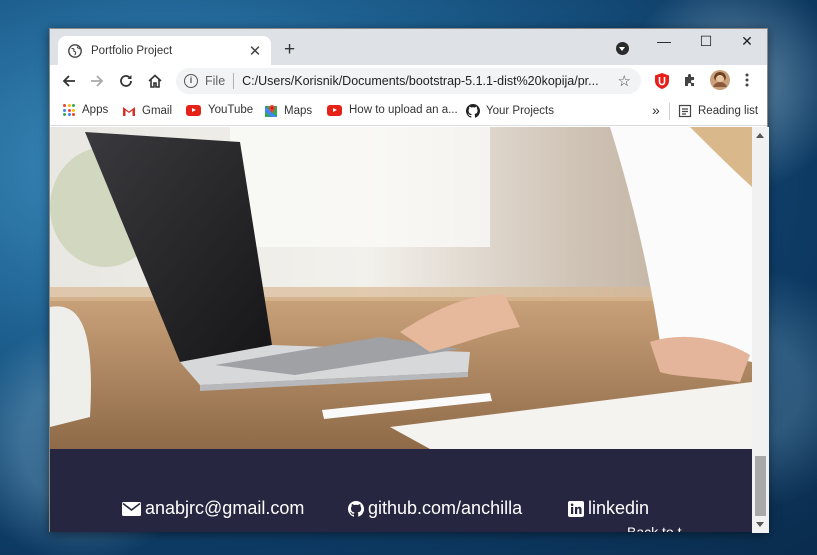 The image size is (817, 555). What do you see at coordinates (576, 508) in the screenshot?
I see `linkedin-icon` at bounding box center [576, 508].